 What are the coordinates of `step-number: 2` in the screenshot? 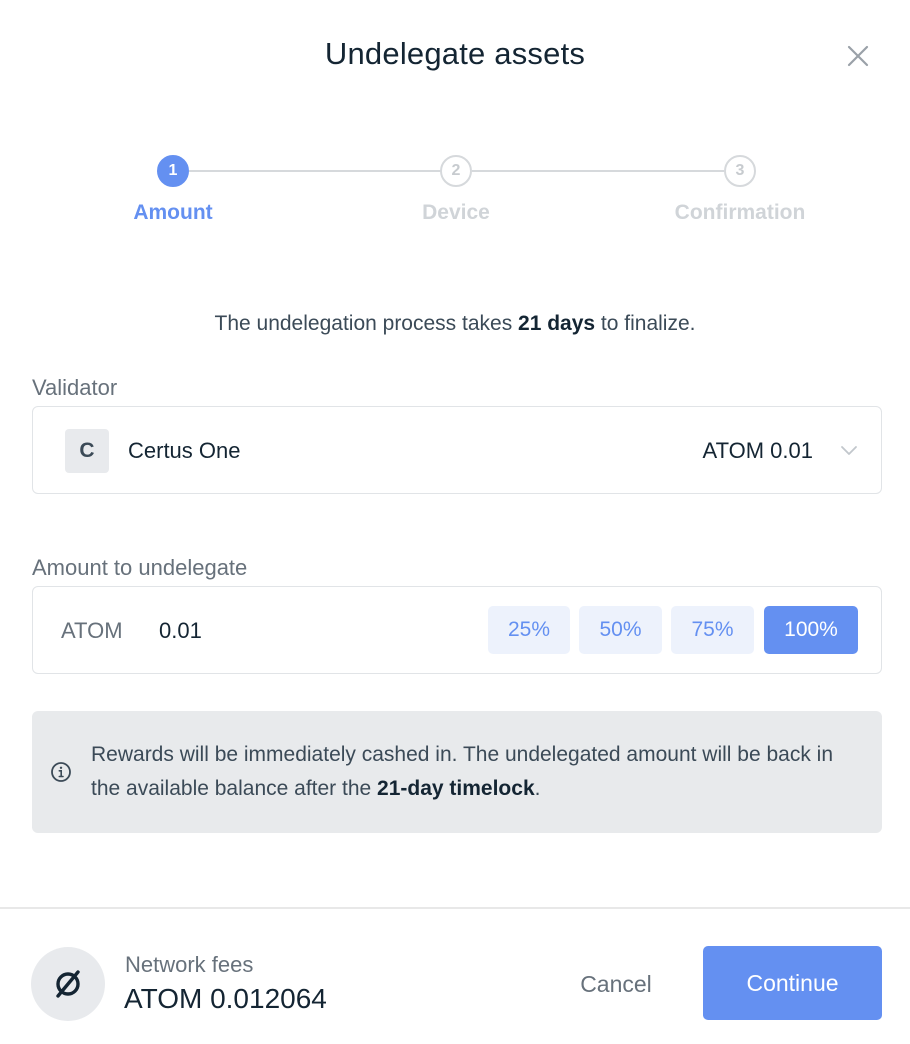 It's located at (456, 171).